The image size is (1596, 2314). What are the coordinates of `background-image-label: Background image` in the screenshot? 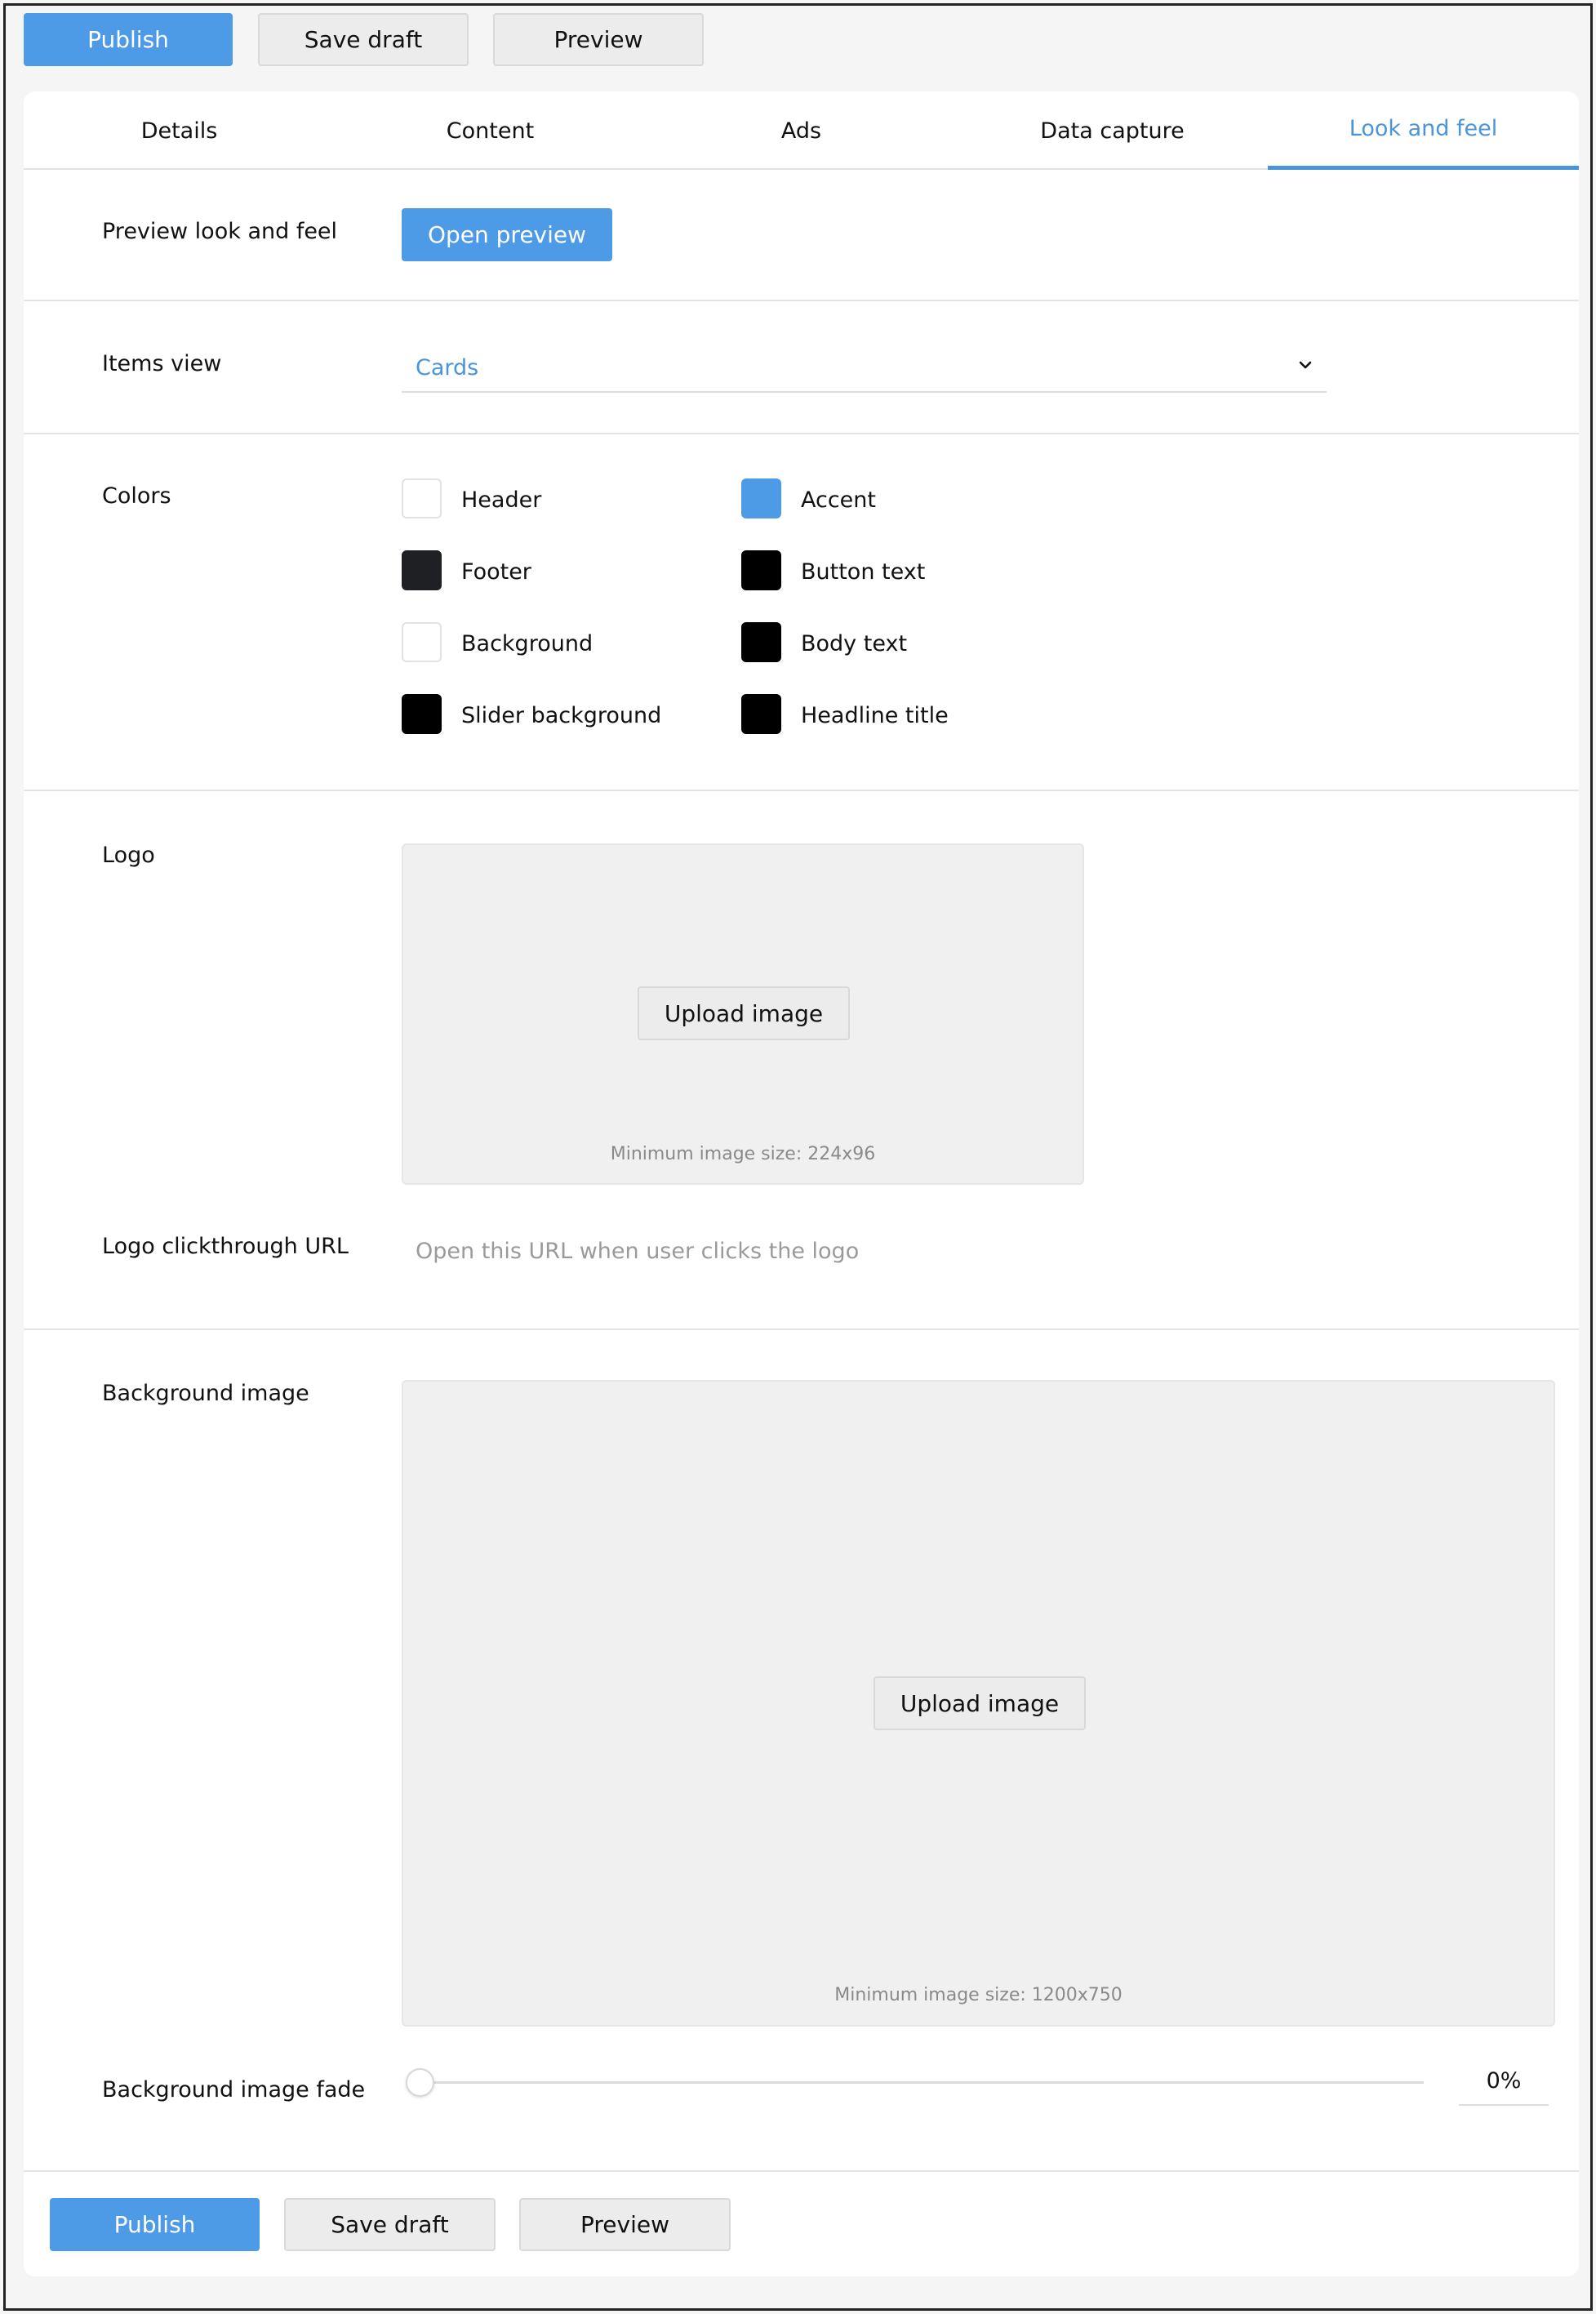 It's located at (205, 1393).